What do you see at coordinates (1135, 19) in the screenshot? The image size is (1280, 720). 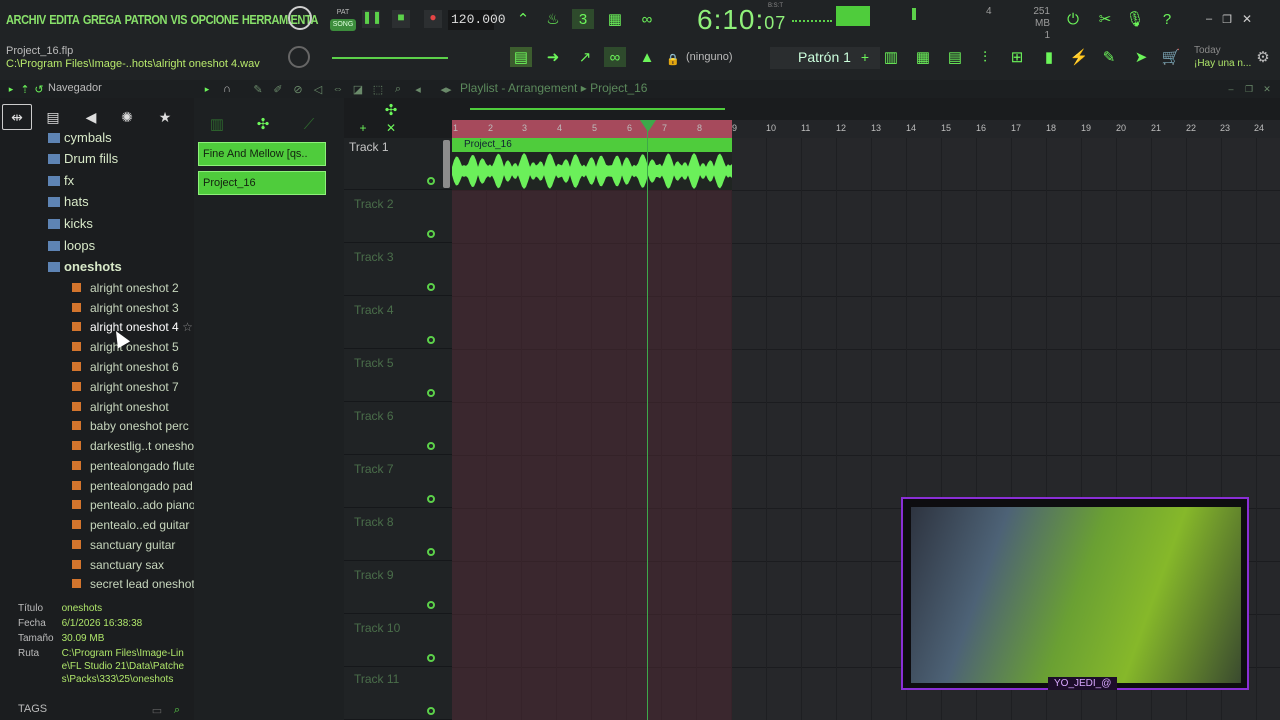 I see `mic-icon: 🎙` at bounding box center [1135, 19].